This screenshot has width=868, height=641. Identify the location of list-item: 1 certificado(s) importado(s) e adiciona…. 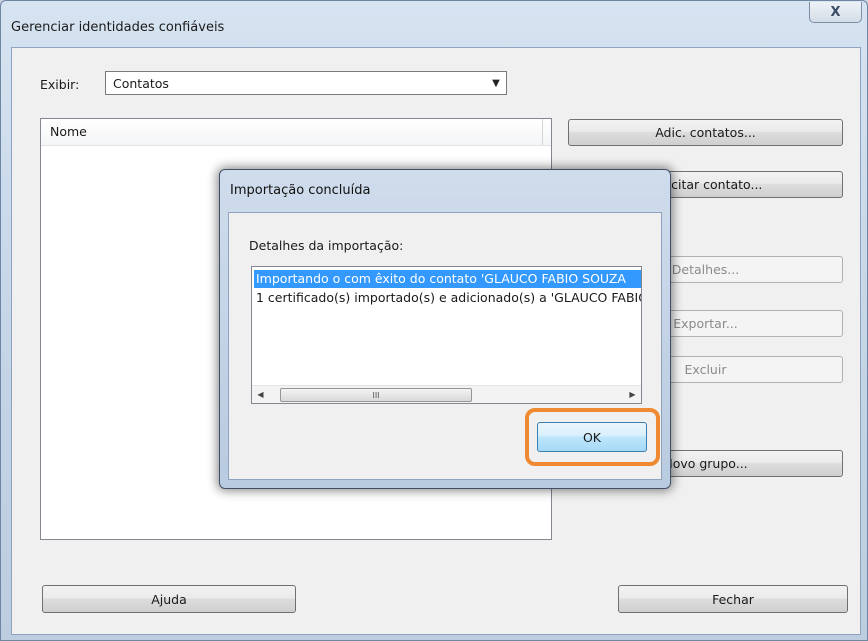
(448, 298).